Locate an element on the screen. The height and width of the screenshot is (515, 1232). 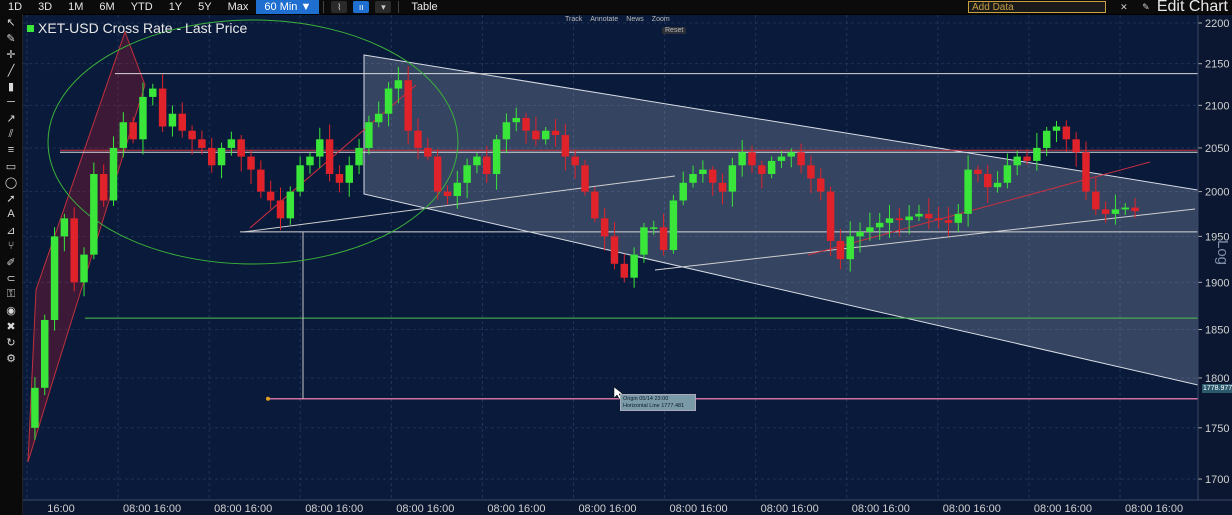
pitchfork-icon: ⑂ is located at coordinates (11, 246).